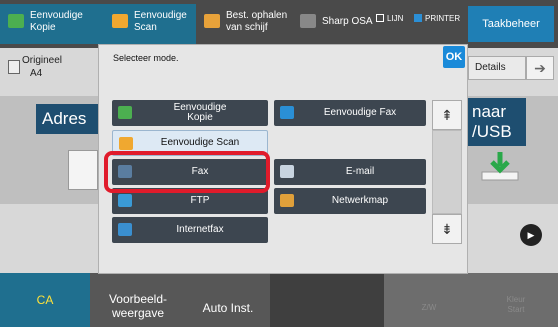 This screenshot has width=558, height=327. What do you see at coordinates (380, 18) in the screenshot?
I see `line-indicator-icon` at bounding box center [380, 18].